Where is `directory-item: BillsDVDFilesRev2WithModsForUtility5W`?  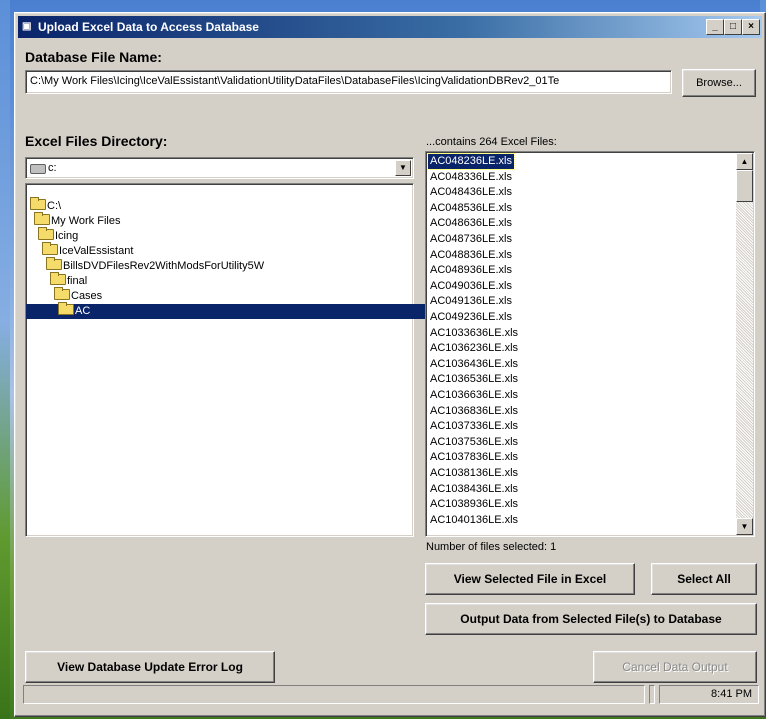
directory-item: BillsDVDFilesRev2WithModsForUtility5W is located at coordinates (155, 265).